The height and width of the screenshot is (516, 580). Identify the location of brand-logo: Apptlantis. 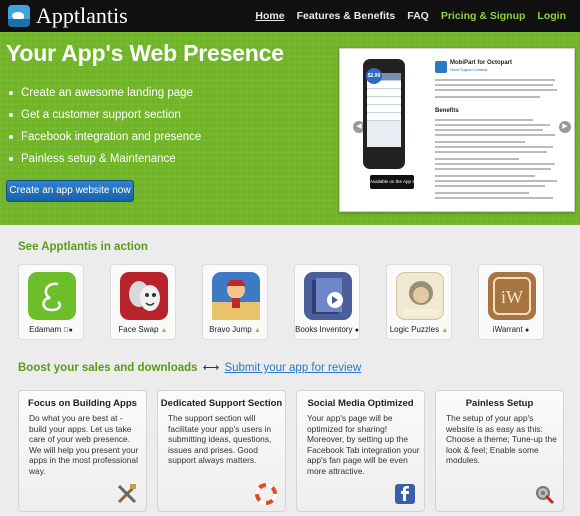
(68, 15).